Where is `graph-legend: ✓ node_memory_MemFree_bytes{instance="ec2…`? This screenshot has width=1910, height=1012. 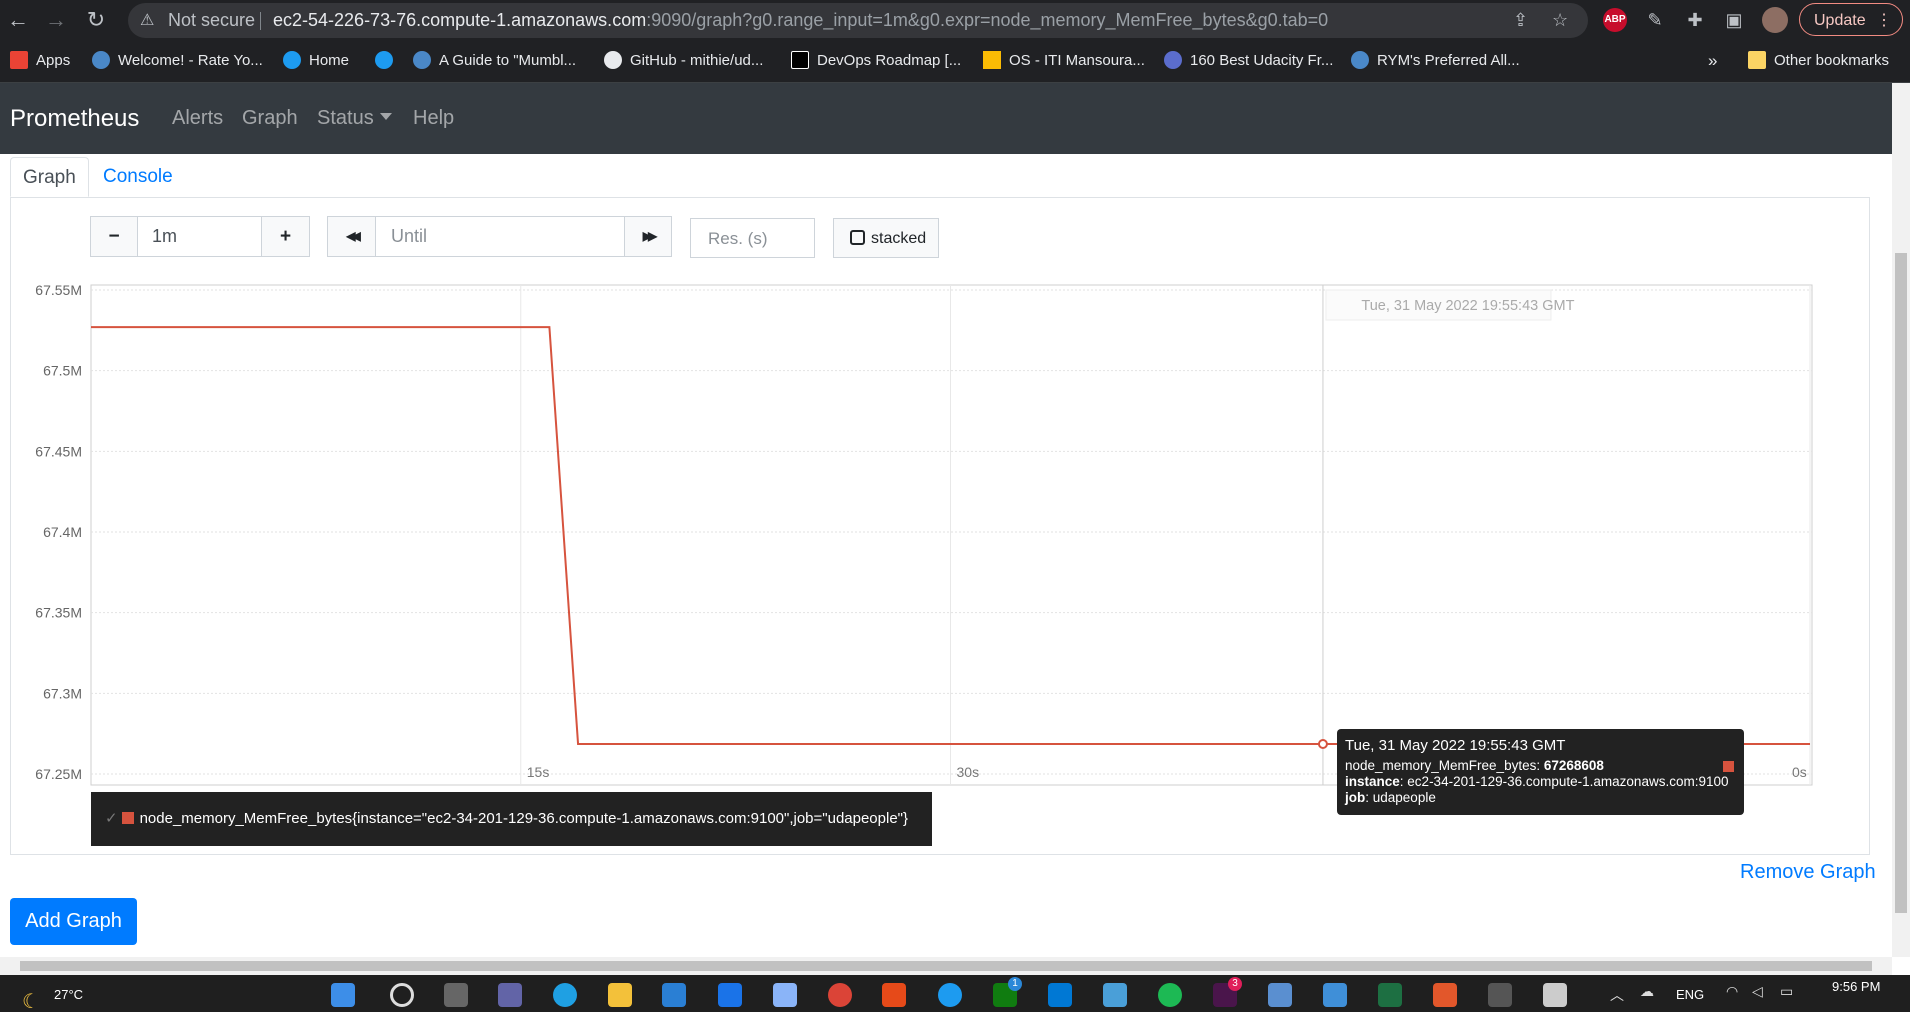 graph-legend: ✓ node_memory_MemFree_bytes{instance="ec2… is located at coordinates (511, 819).